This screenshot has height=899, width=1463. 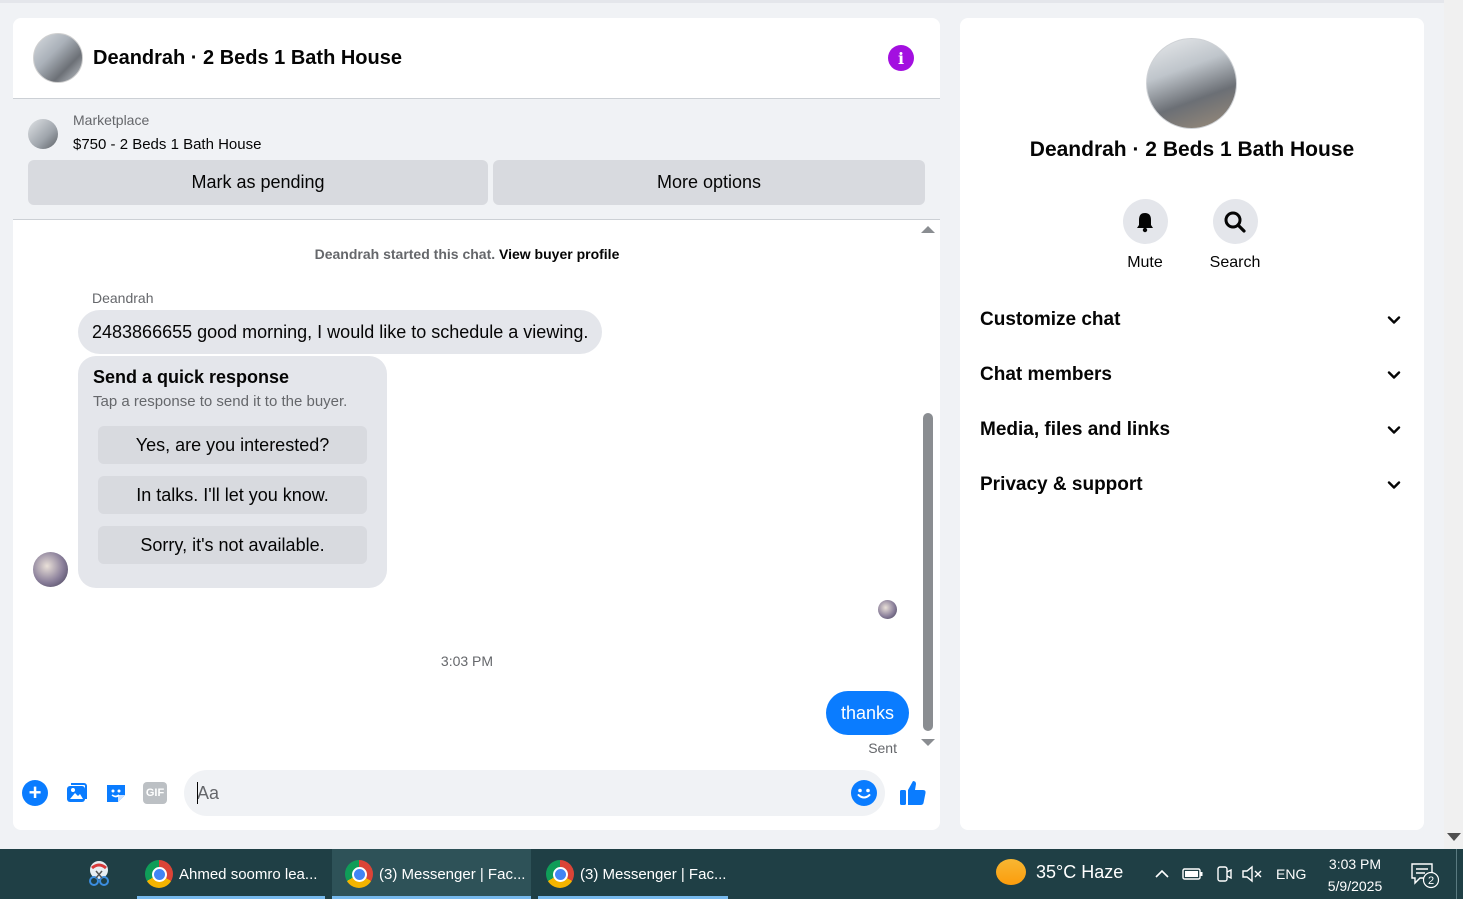 I want to click on sent-status: Sent, so click(x=882, y=748).